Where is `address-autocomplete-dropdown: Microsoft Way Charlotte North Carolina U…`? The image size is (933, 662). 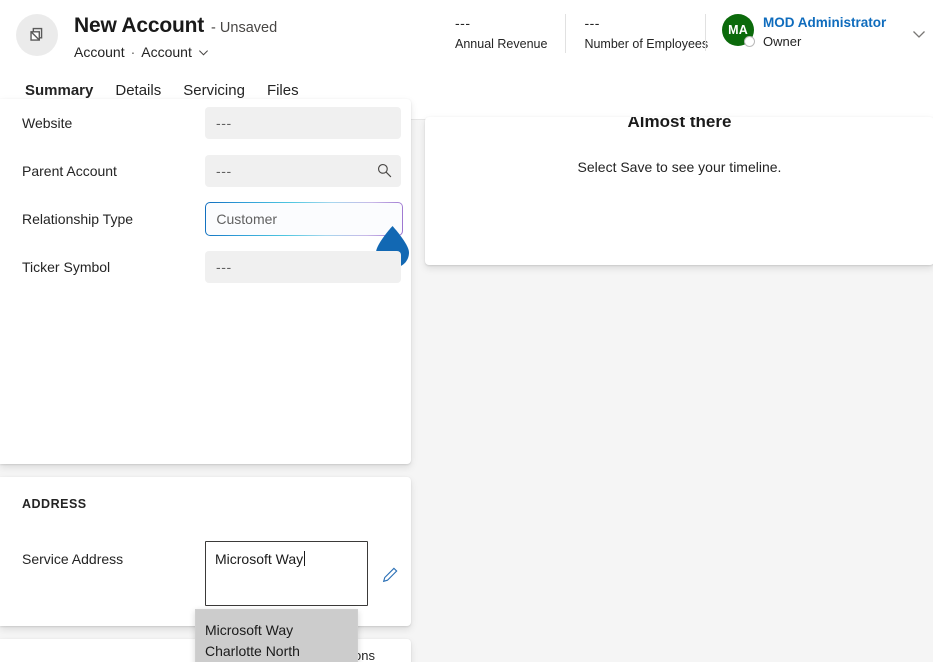 address-autocomplete-dropdown: Microsoft Way Charlotte North Carolina U… is located at coordinates (276, 635).